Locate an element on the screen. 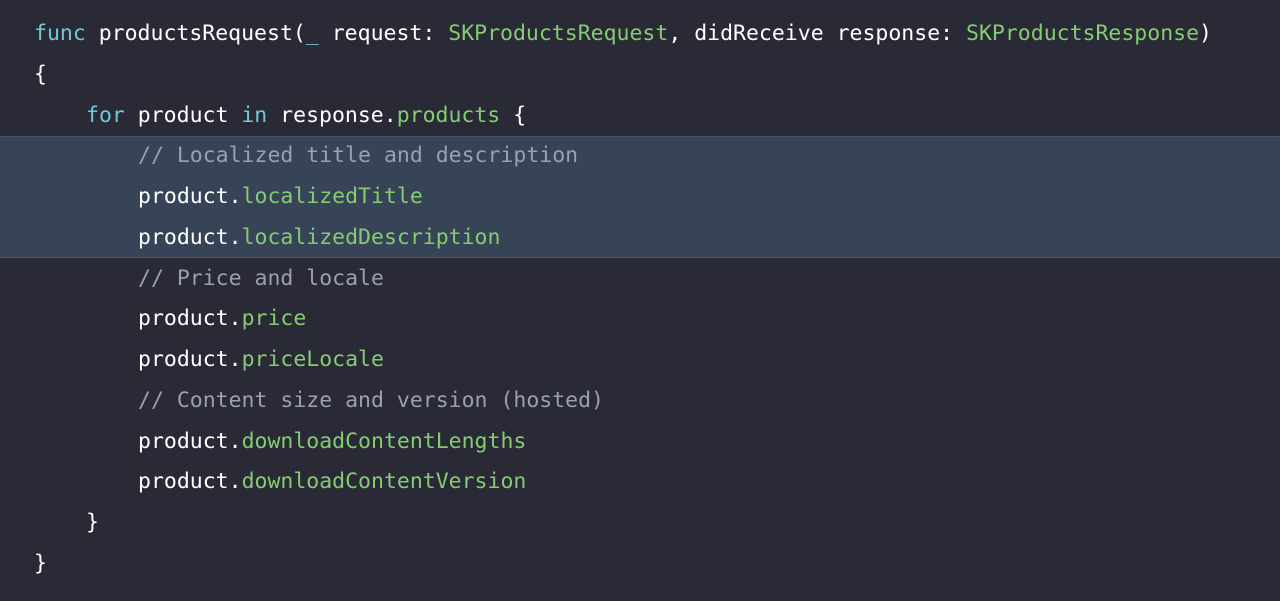 The height and width of the screenshot is (601, 1280). property-downloadcontentversion: downloadContentVersion is located at coordinates (384, 482).